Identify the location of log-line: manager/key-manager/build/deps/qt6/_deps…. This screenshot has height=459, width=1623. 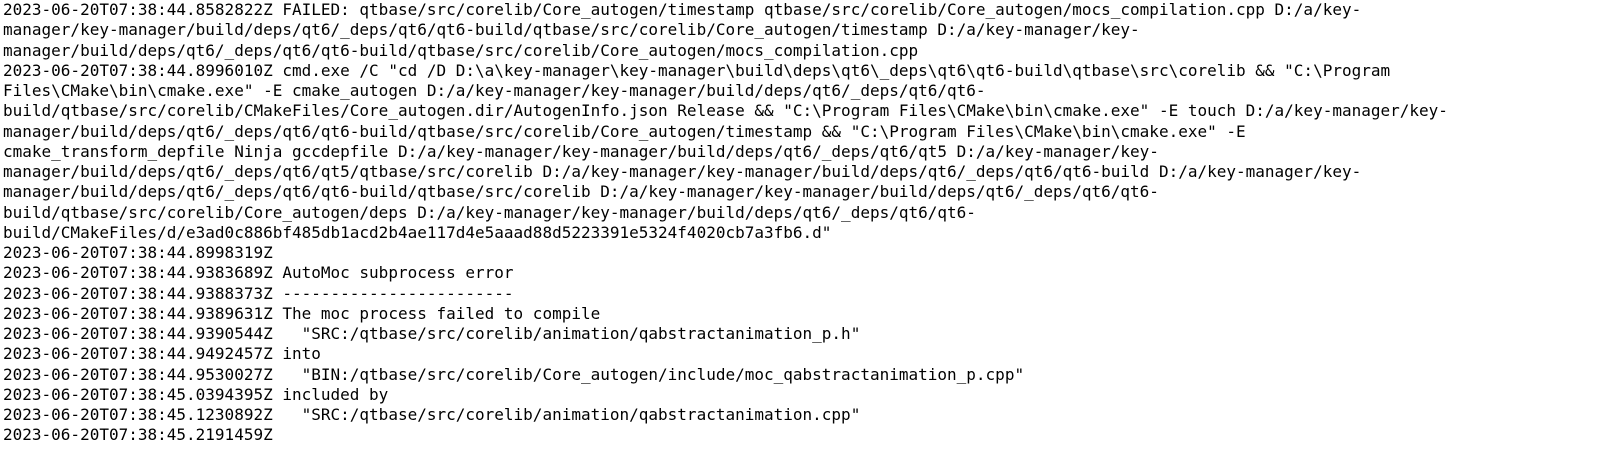
(571, 30).